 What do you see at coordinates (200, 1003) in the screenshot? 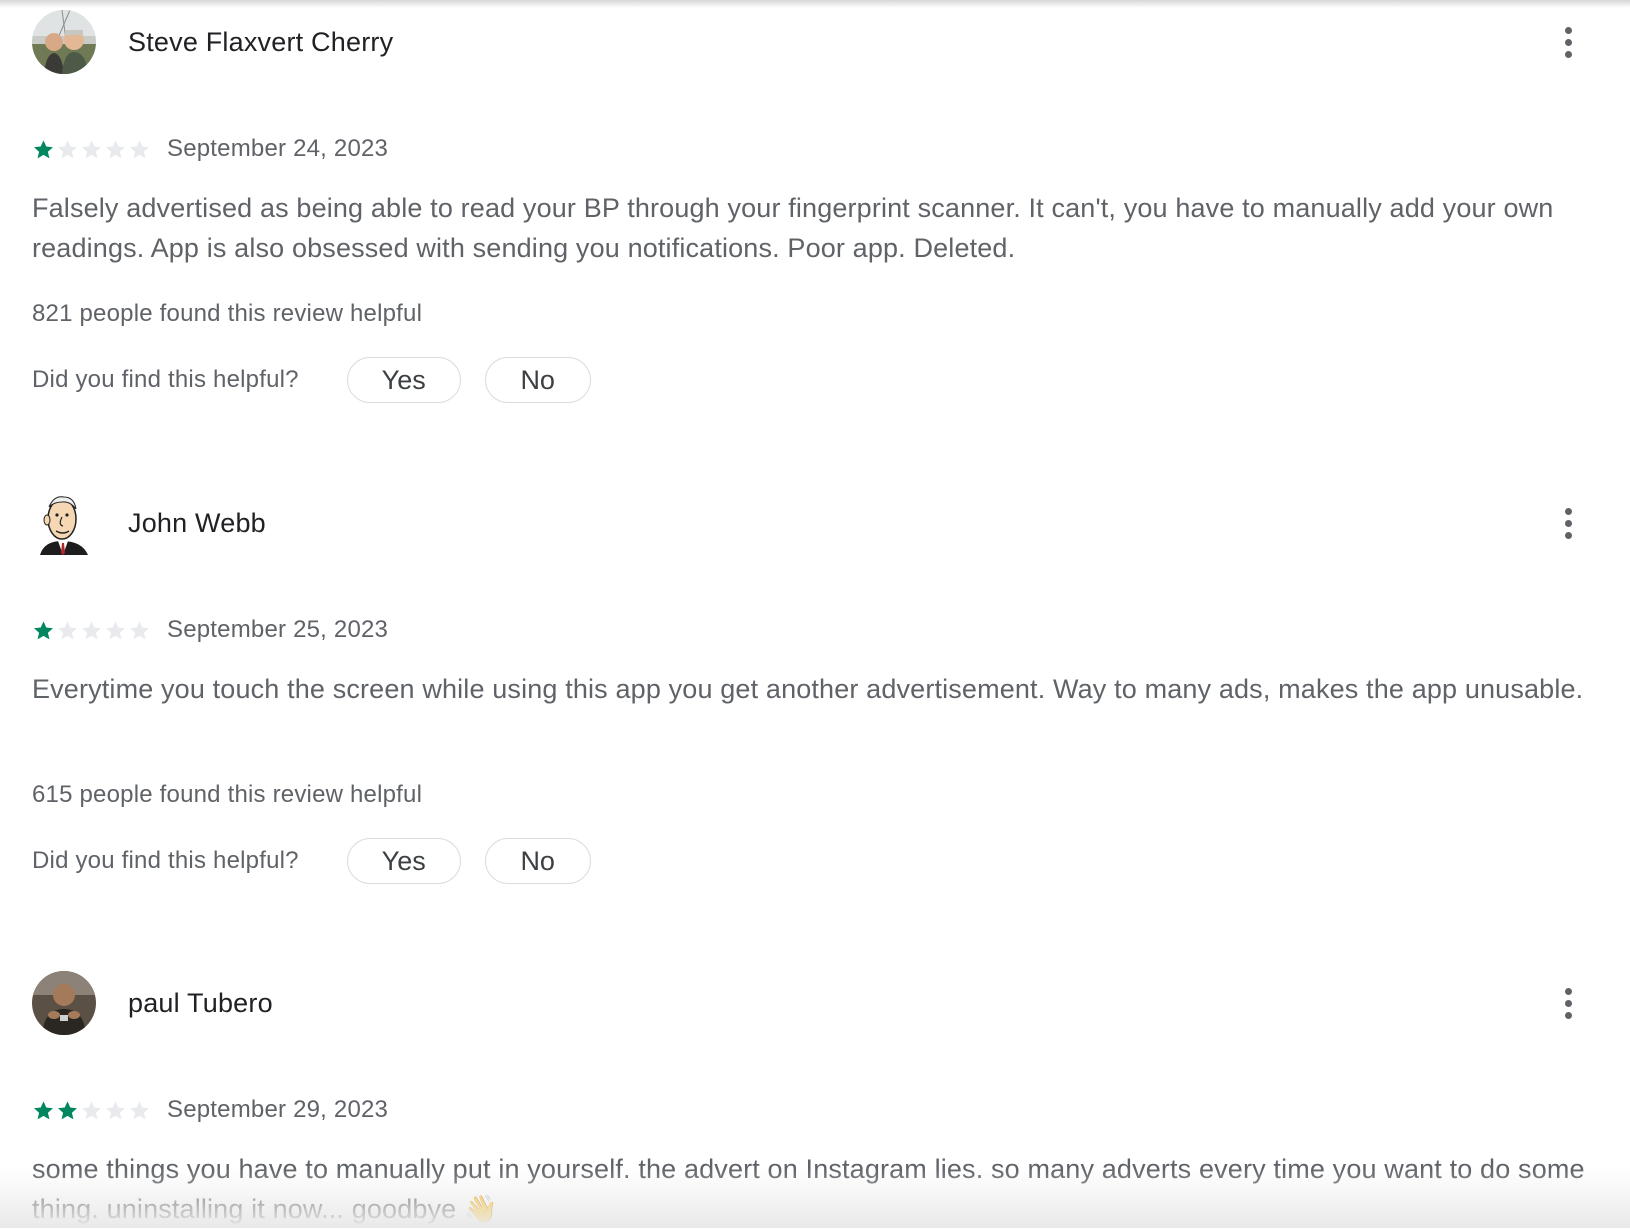
I see `author-name: paul Tubero` at bounding box center [200, 1003].